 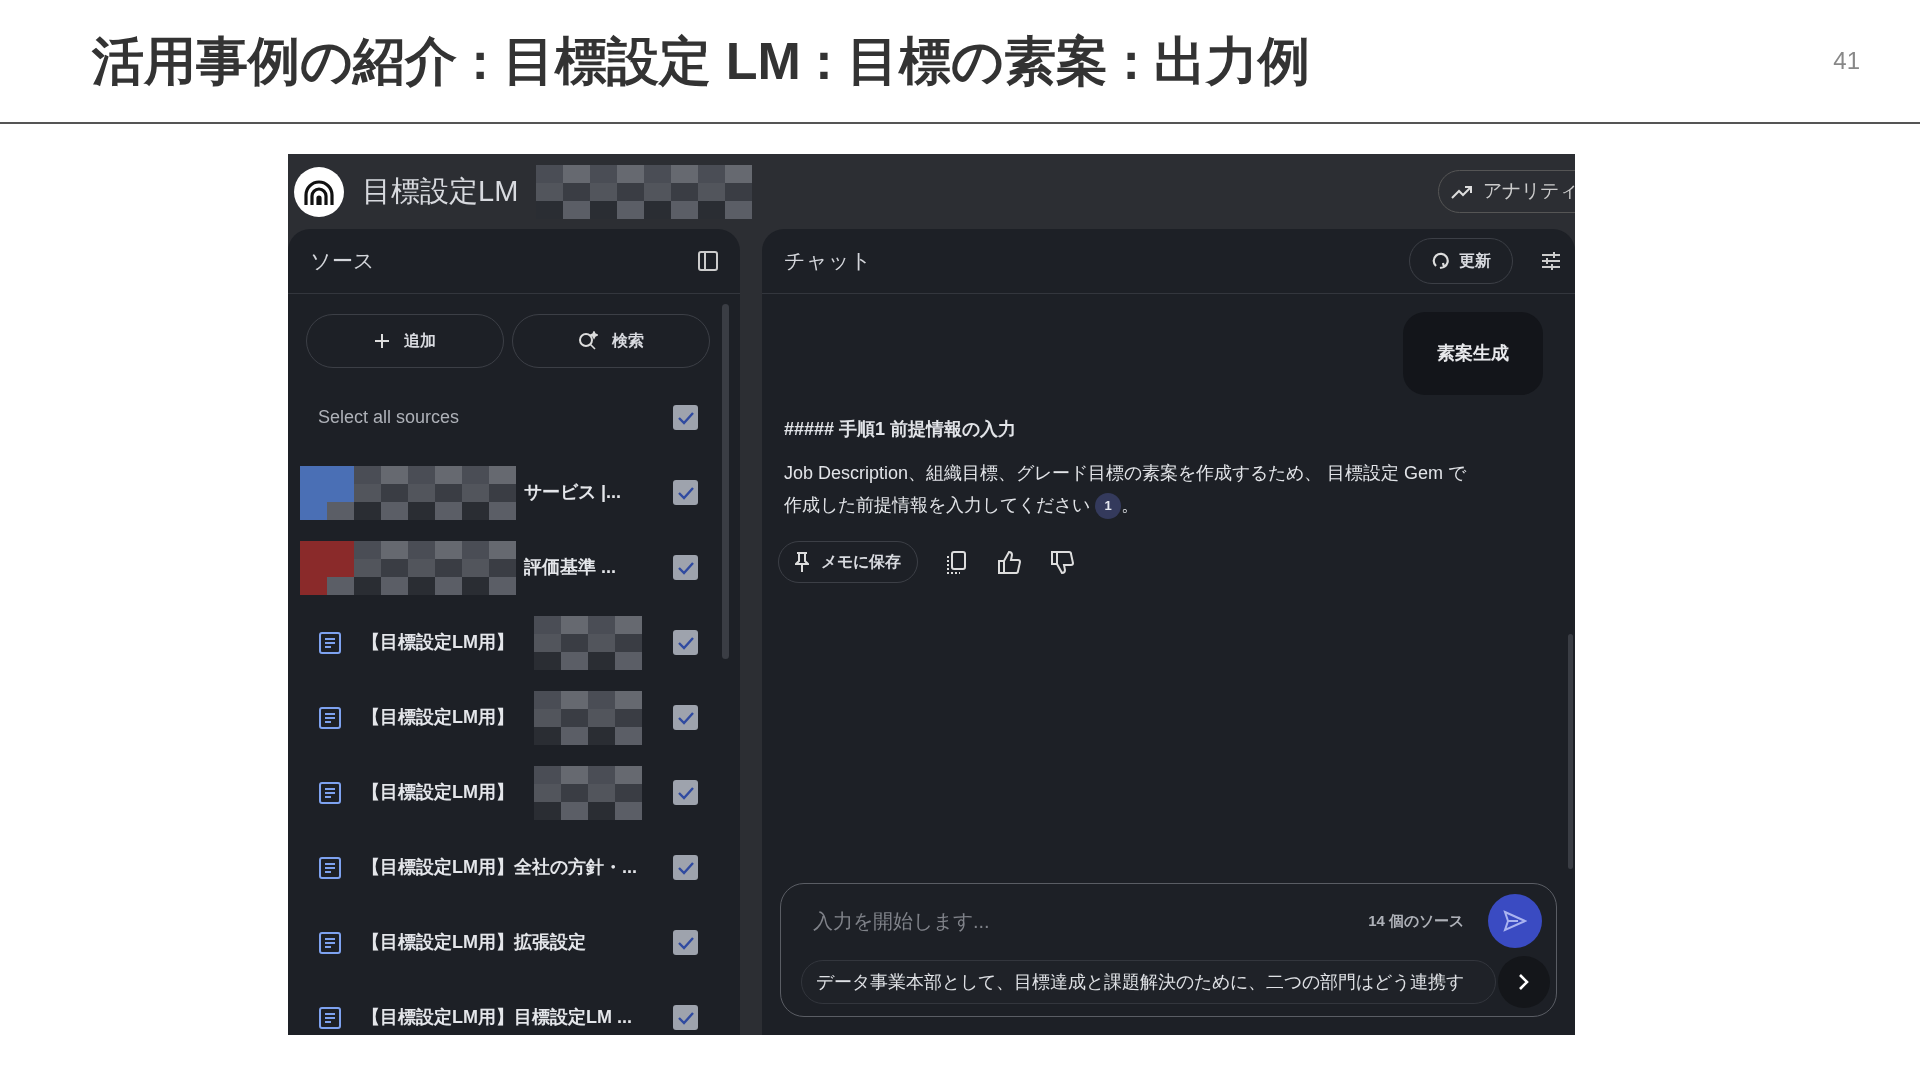 I want to click on citation-badge: 1, so click(x=1108, y=506).